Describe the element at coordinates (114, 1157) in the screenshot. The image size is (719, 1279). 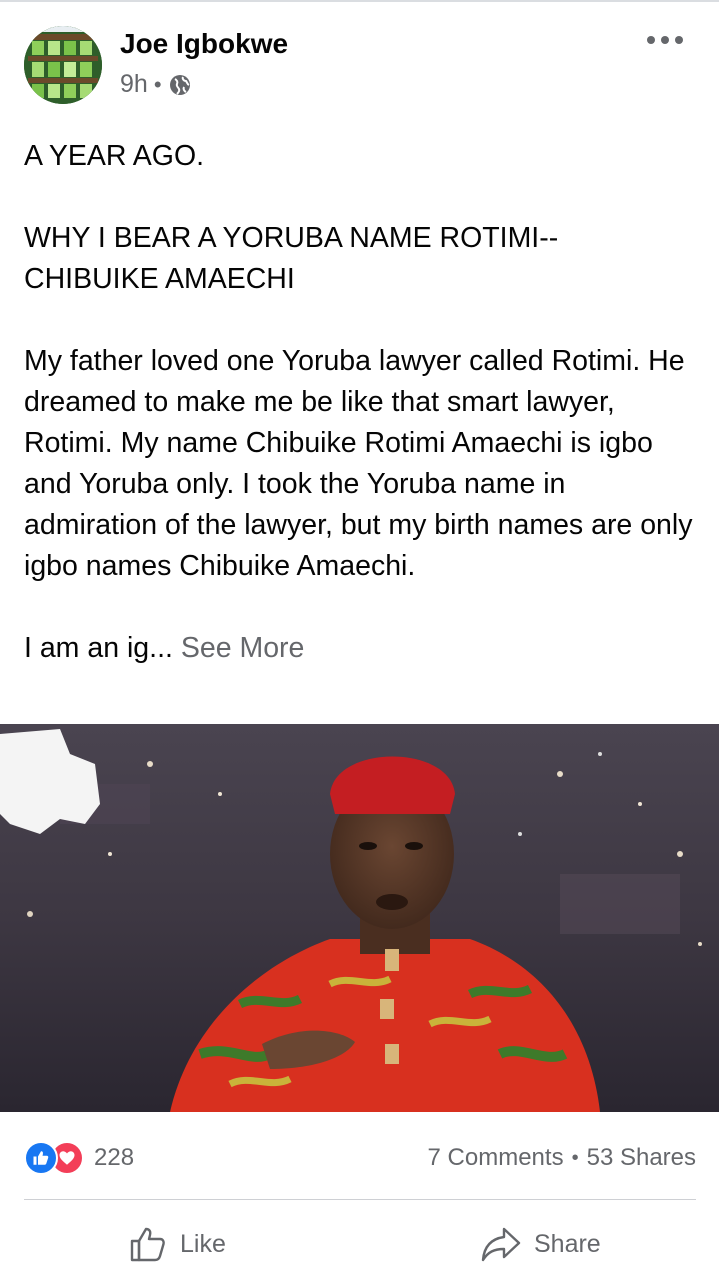
I see `reaction-count: 228` at that location.